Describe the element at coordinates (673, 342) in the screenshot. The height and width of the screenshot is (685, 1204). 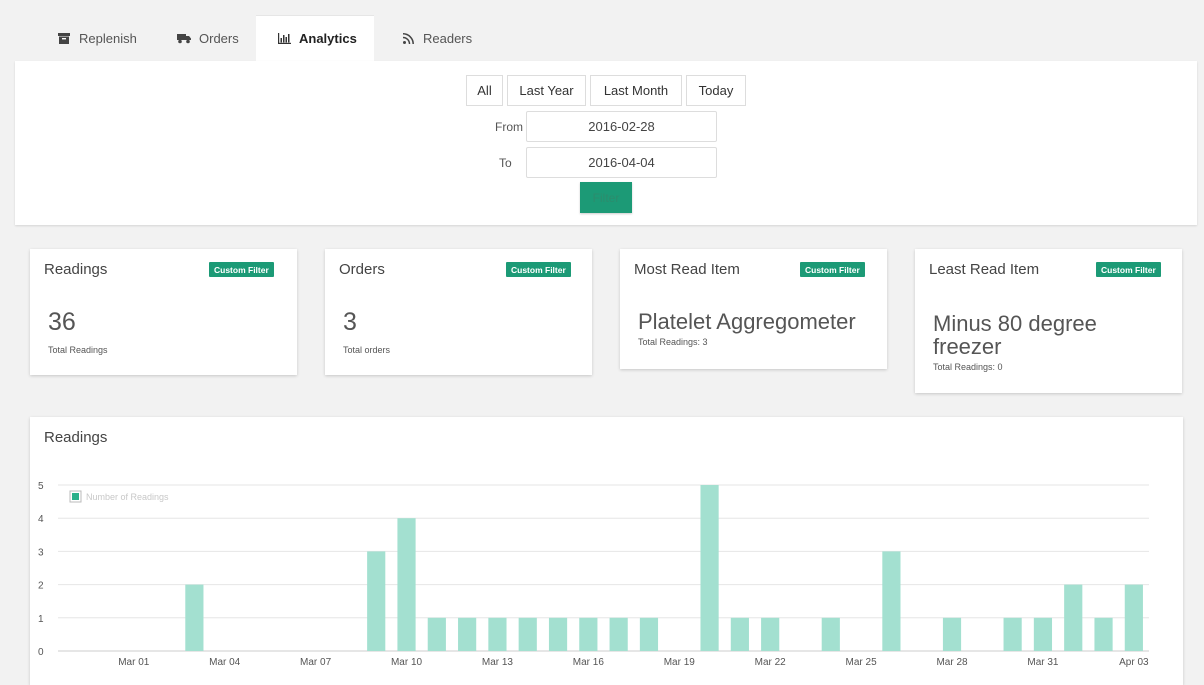
I see `card-subtitle: Total Readings: 3` at that location.